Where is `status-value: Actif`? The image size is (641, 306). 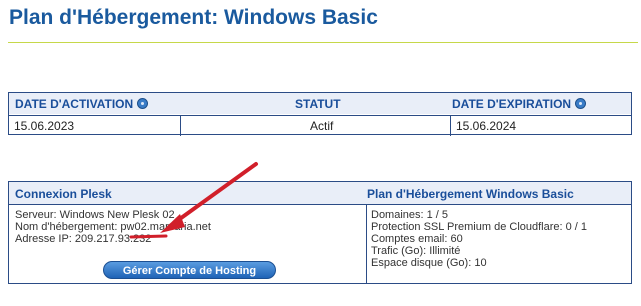 status-value: Actif is located at coordinates (322, 126).